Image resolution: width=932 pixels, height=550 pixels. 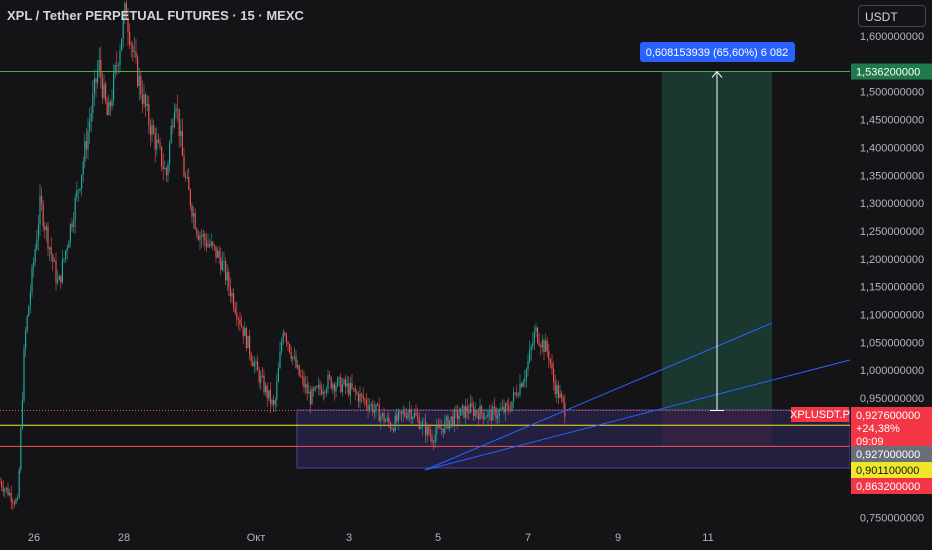 What do you see at coordinates (528, 538) in the screenshot?
I see `time-tick: 7` at bounding box center [528, 538].